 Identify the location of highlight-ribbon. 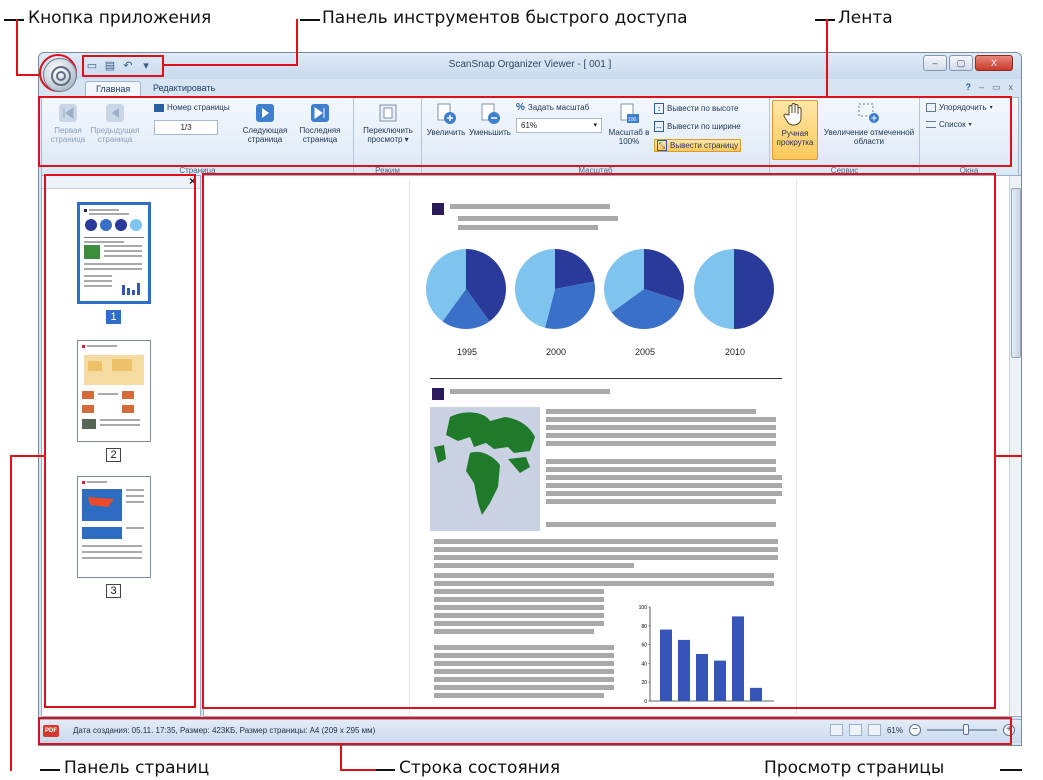
(525, 131).